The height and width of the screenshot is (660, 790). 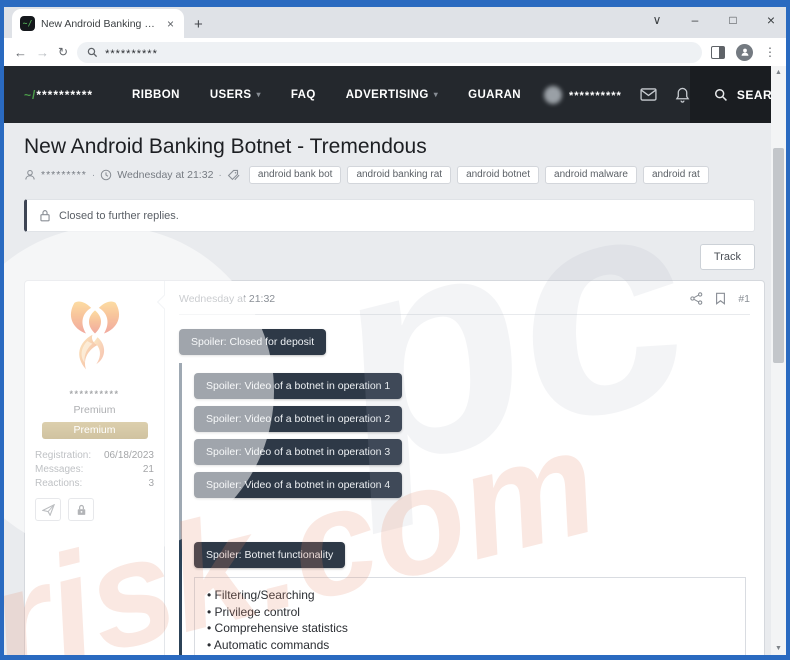 What do you see at coordinates (63, 52) in the screenshot?
I see `reload-icon: ↻` at bounding box center [63, 52].